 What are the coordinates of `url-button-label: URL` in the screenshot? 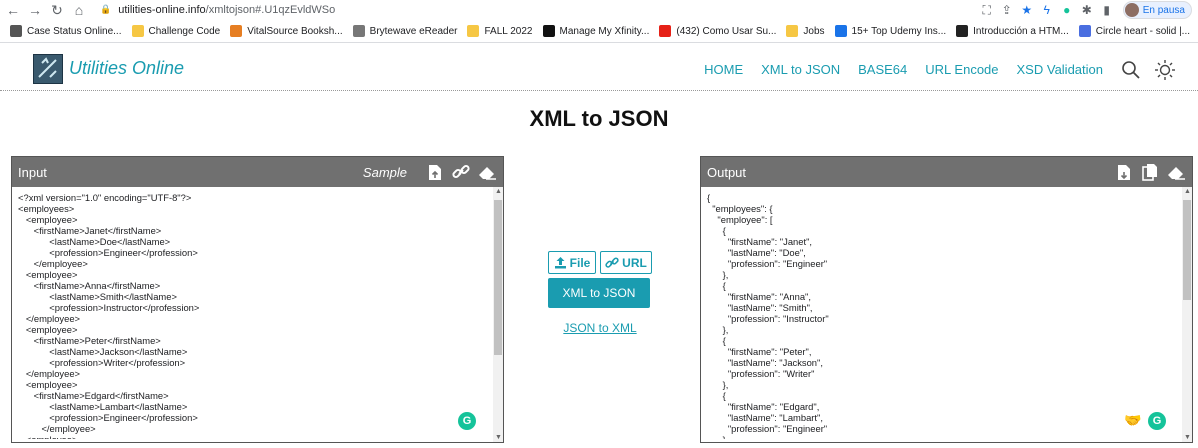 It's located at (634, 262).